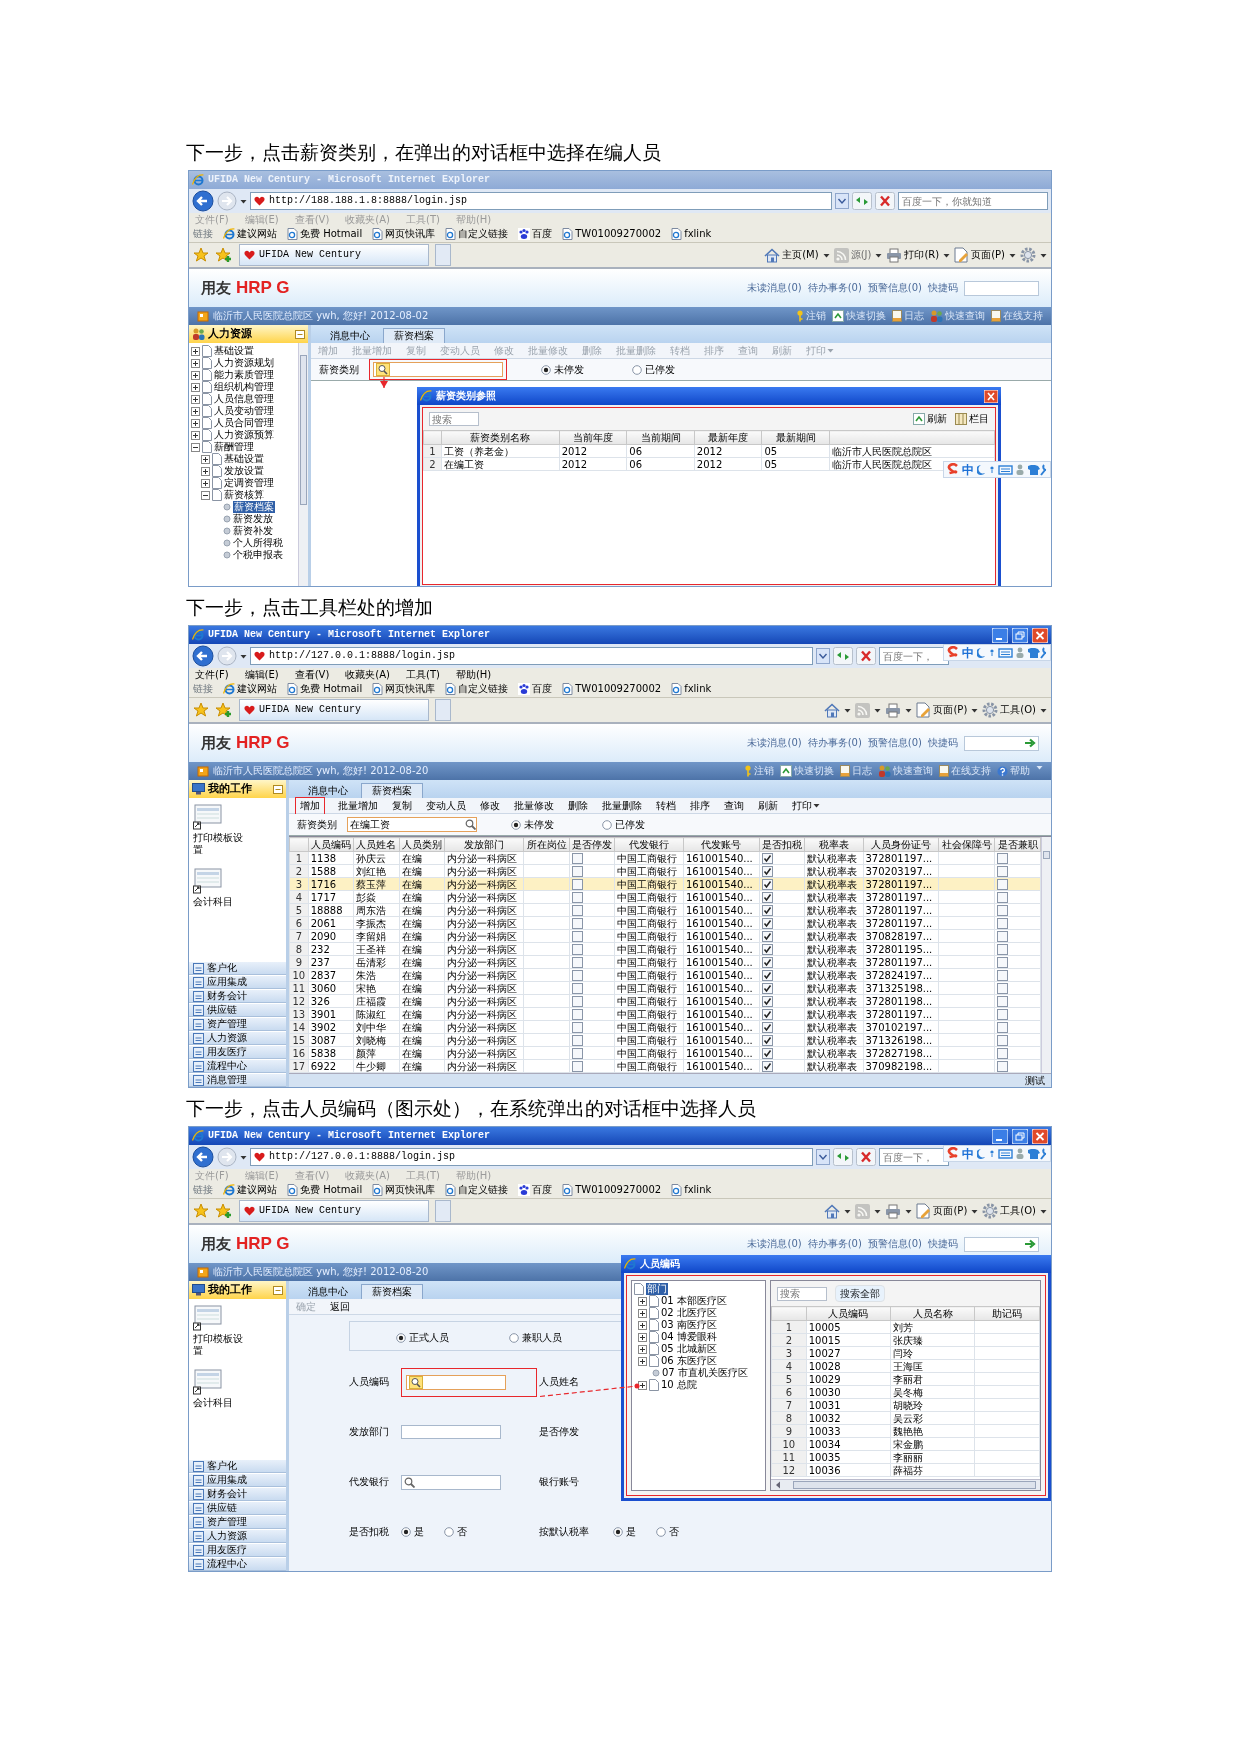 The height and width of the screenshot is (1754, 1241). I want to click on collapse-icon, so click(195, 447).